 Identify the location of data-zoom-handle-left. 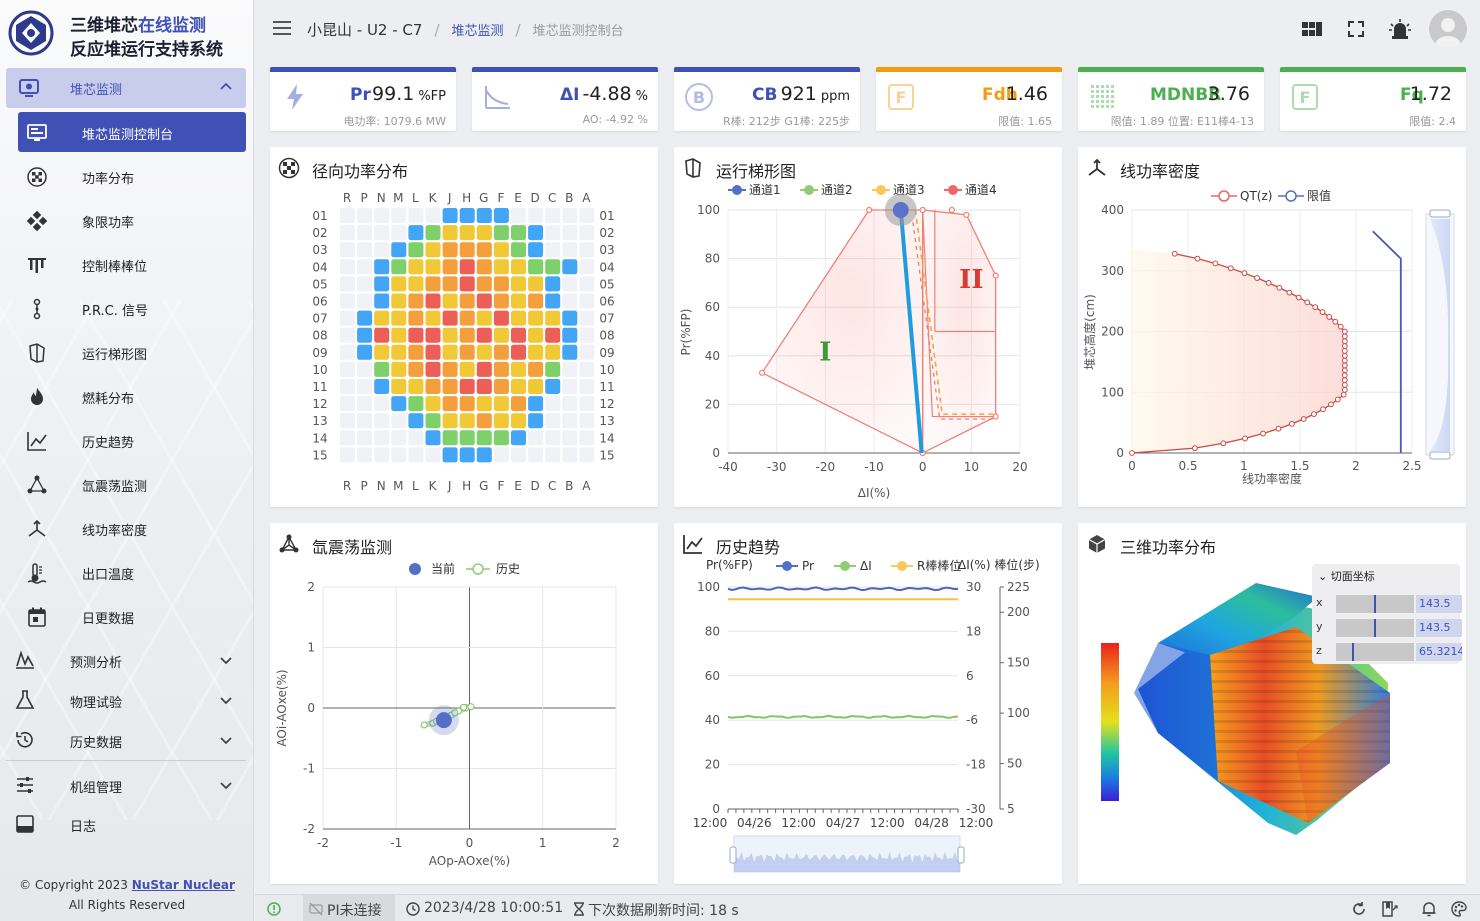
(733, 855).